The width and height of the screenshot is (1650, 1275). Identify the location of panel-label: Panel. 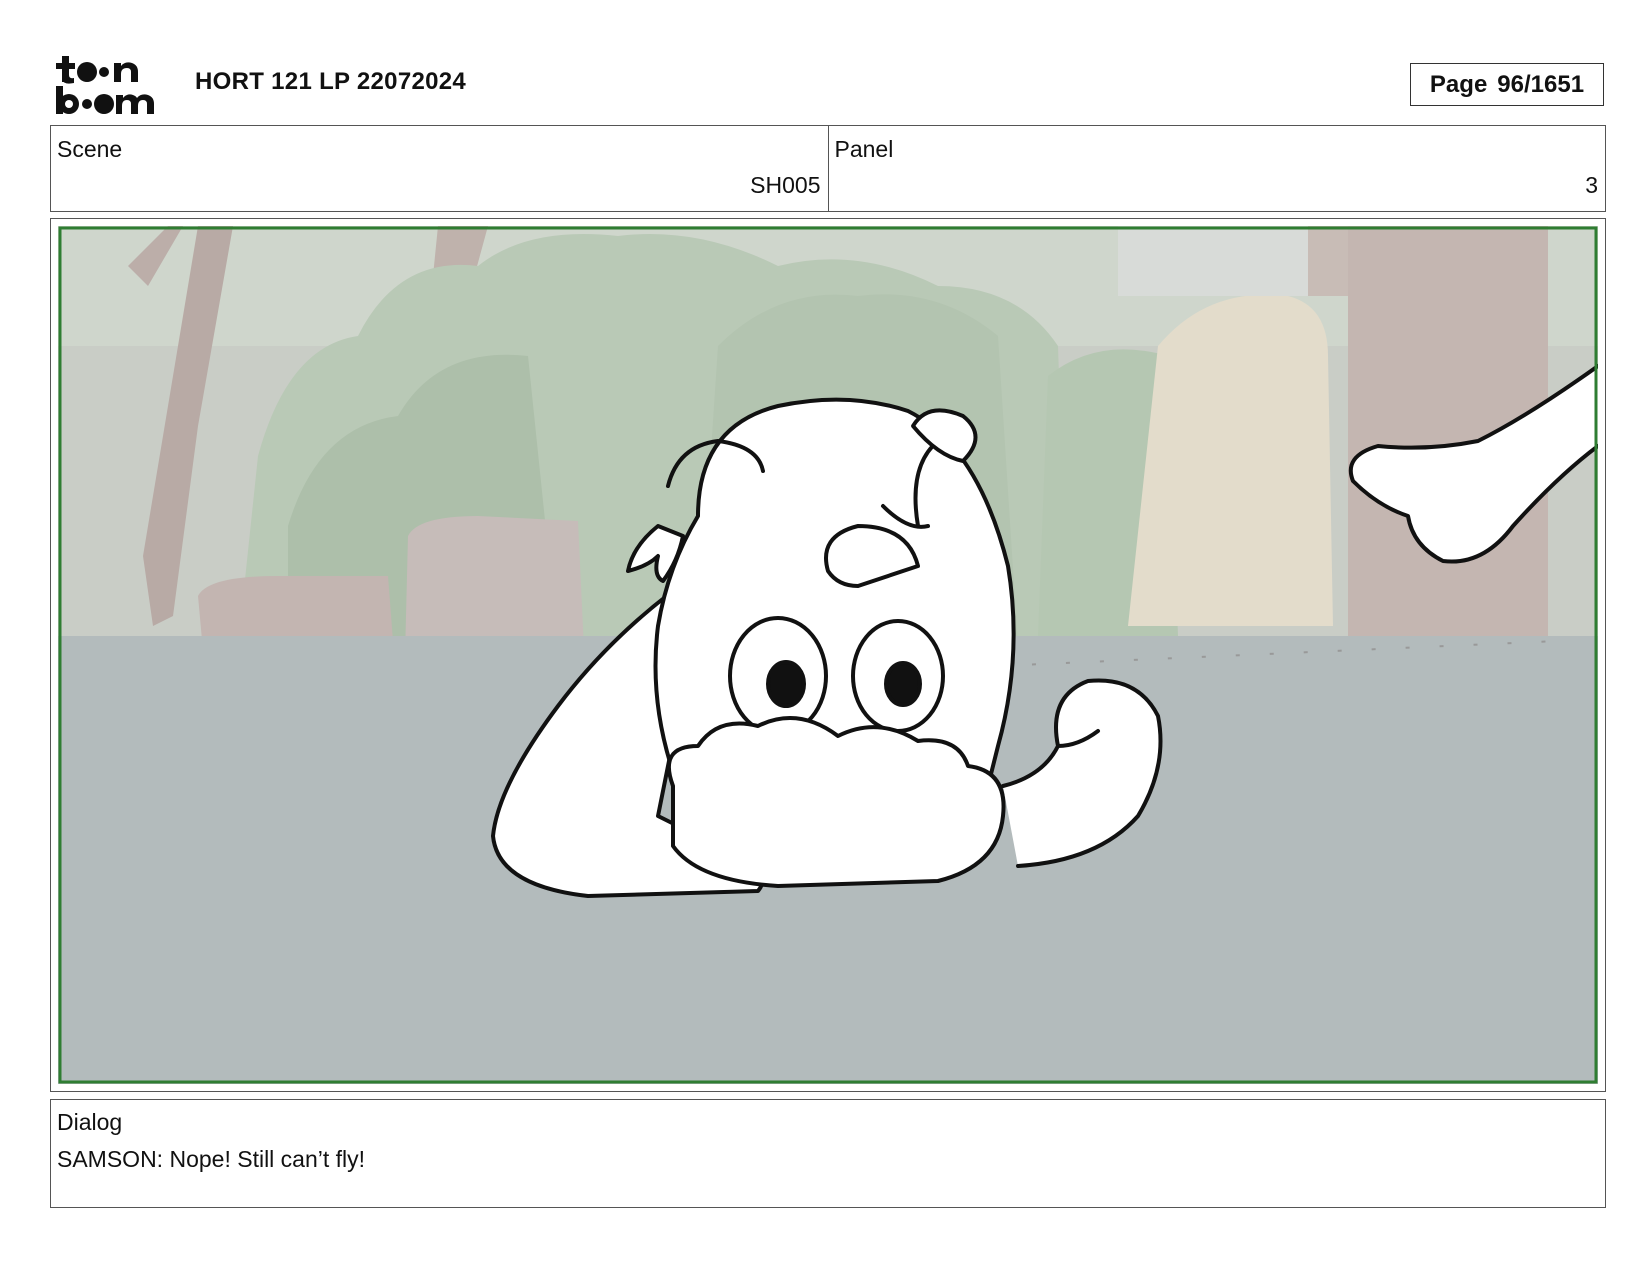
(864, 149).